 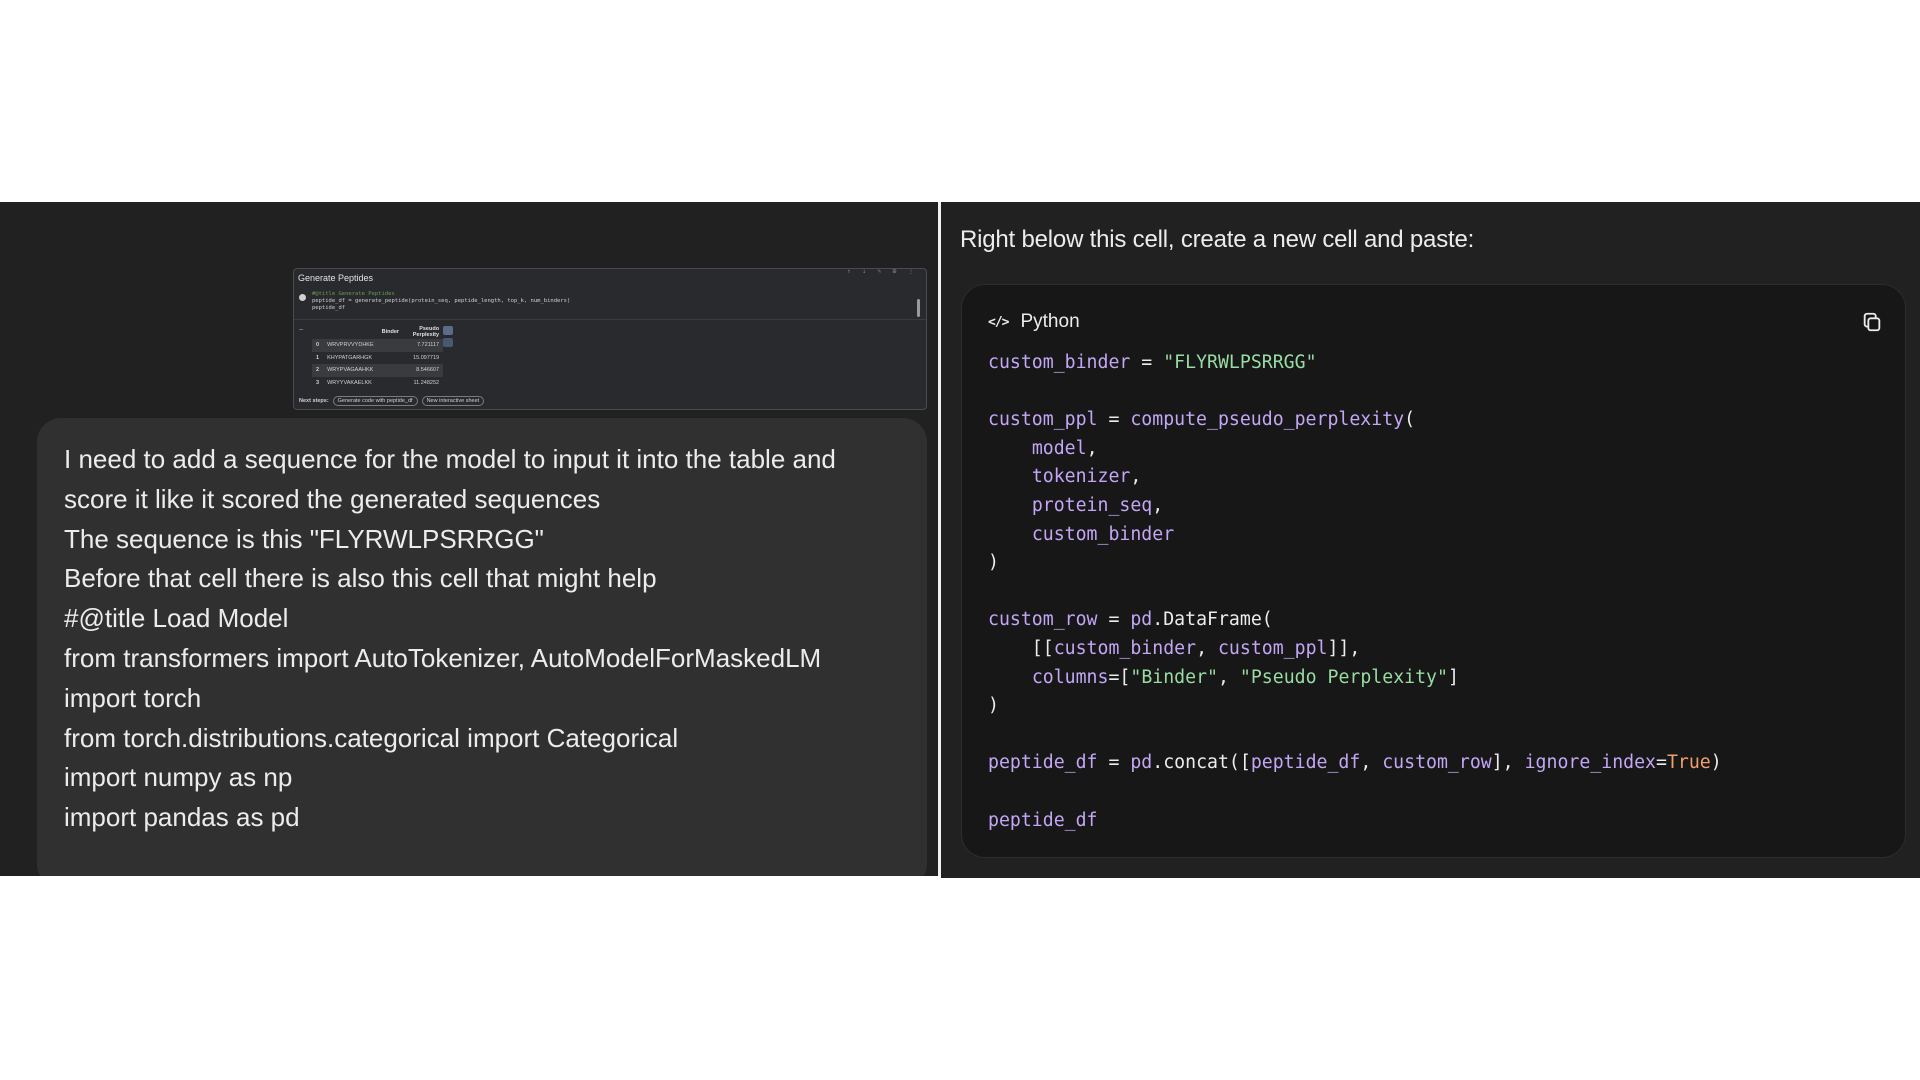 What do you see at coordinates (1355, 506) in the screenshot?
I see `code-line: protein_seq,` at bounding box center [1355, 506].